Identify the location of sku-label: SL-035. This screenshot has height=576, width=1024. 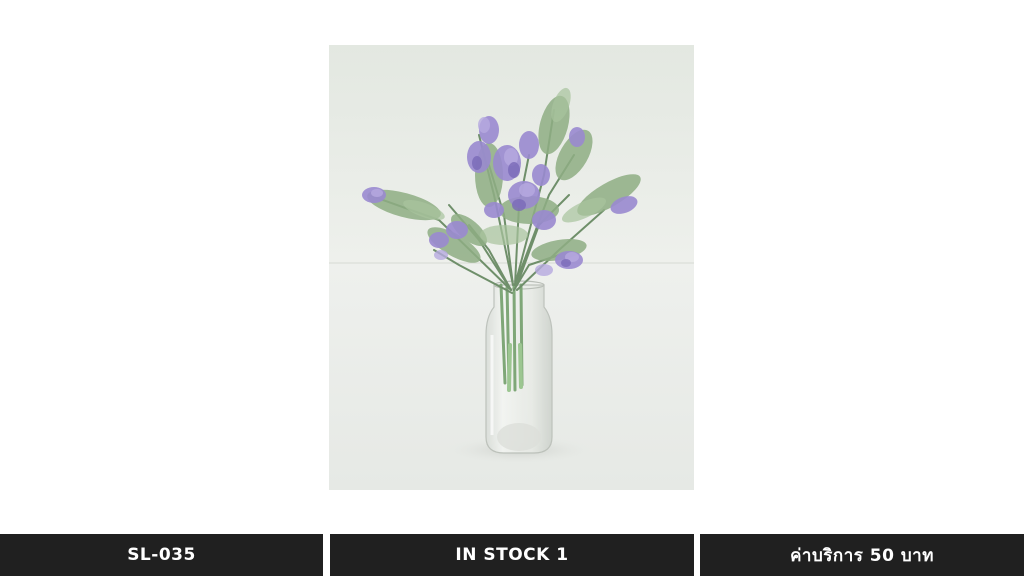
(161, 555).